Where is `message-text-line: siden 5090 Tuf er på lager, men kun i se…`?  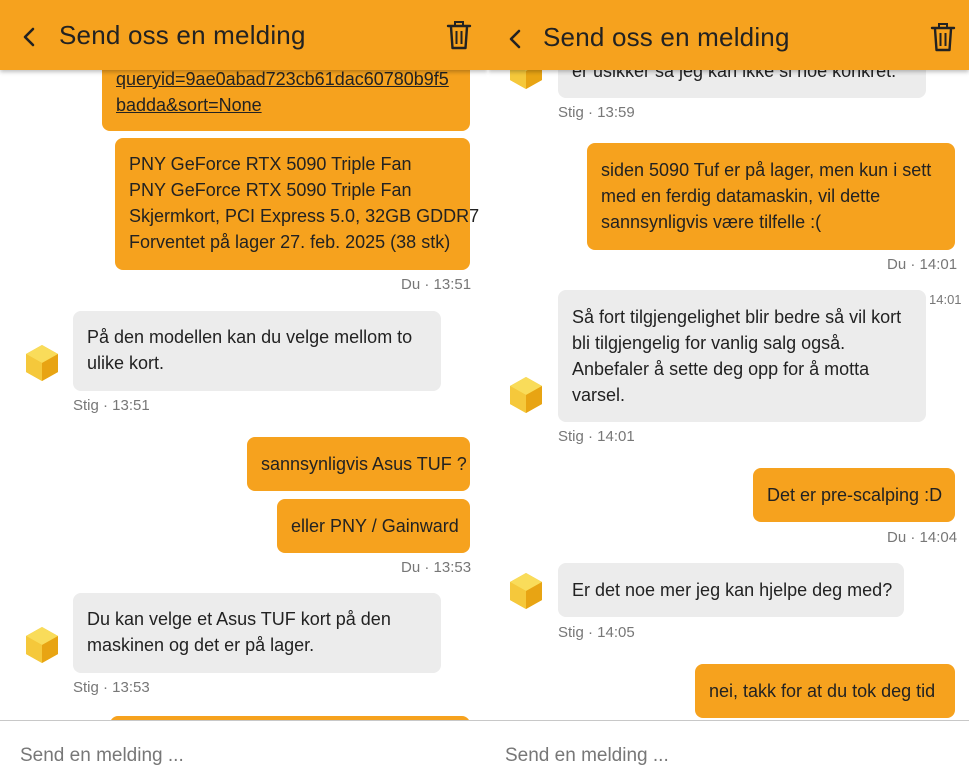
message-text-line: siden 5090 Tuf er på lager, men kun i se… is located at coordinates (766, 170).